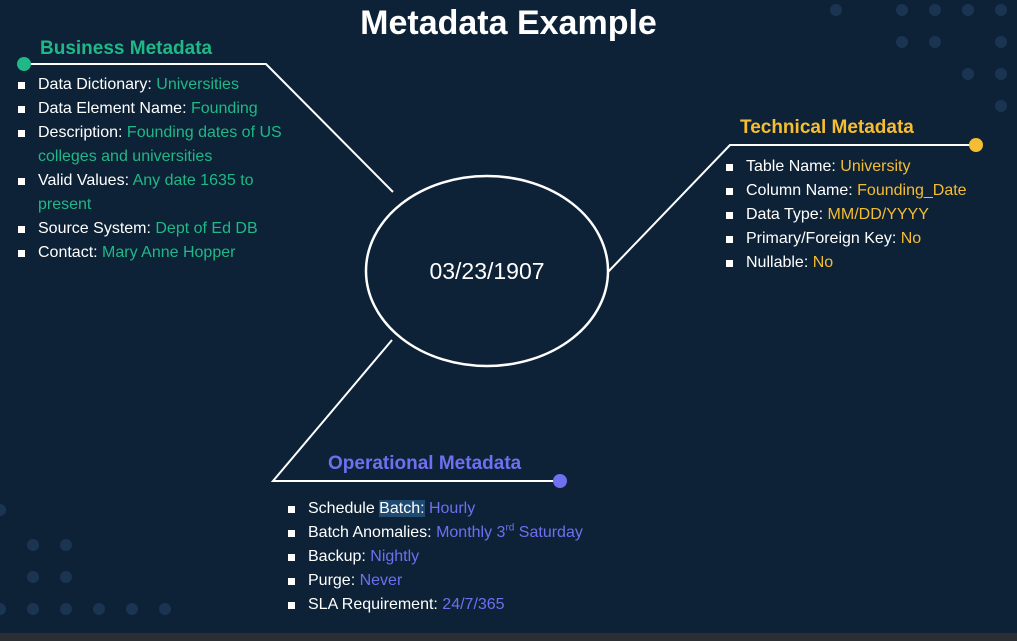  Describe the element at coordinates (70, 252) in the screenshot. I see `item-label: Contact:` at that location.